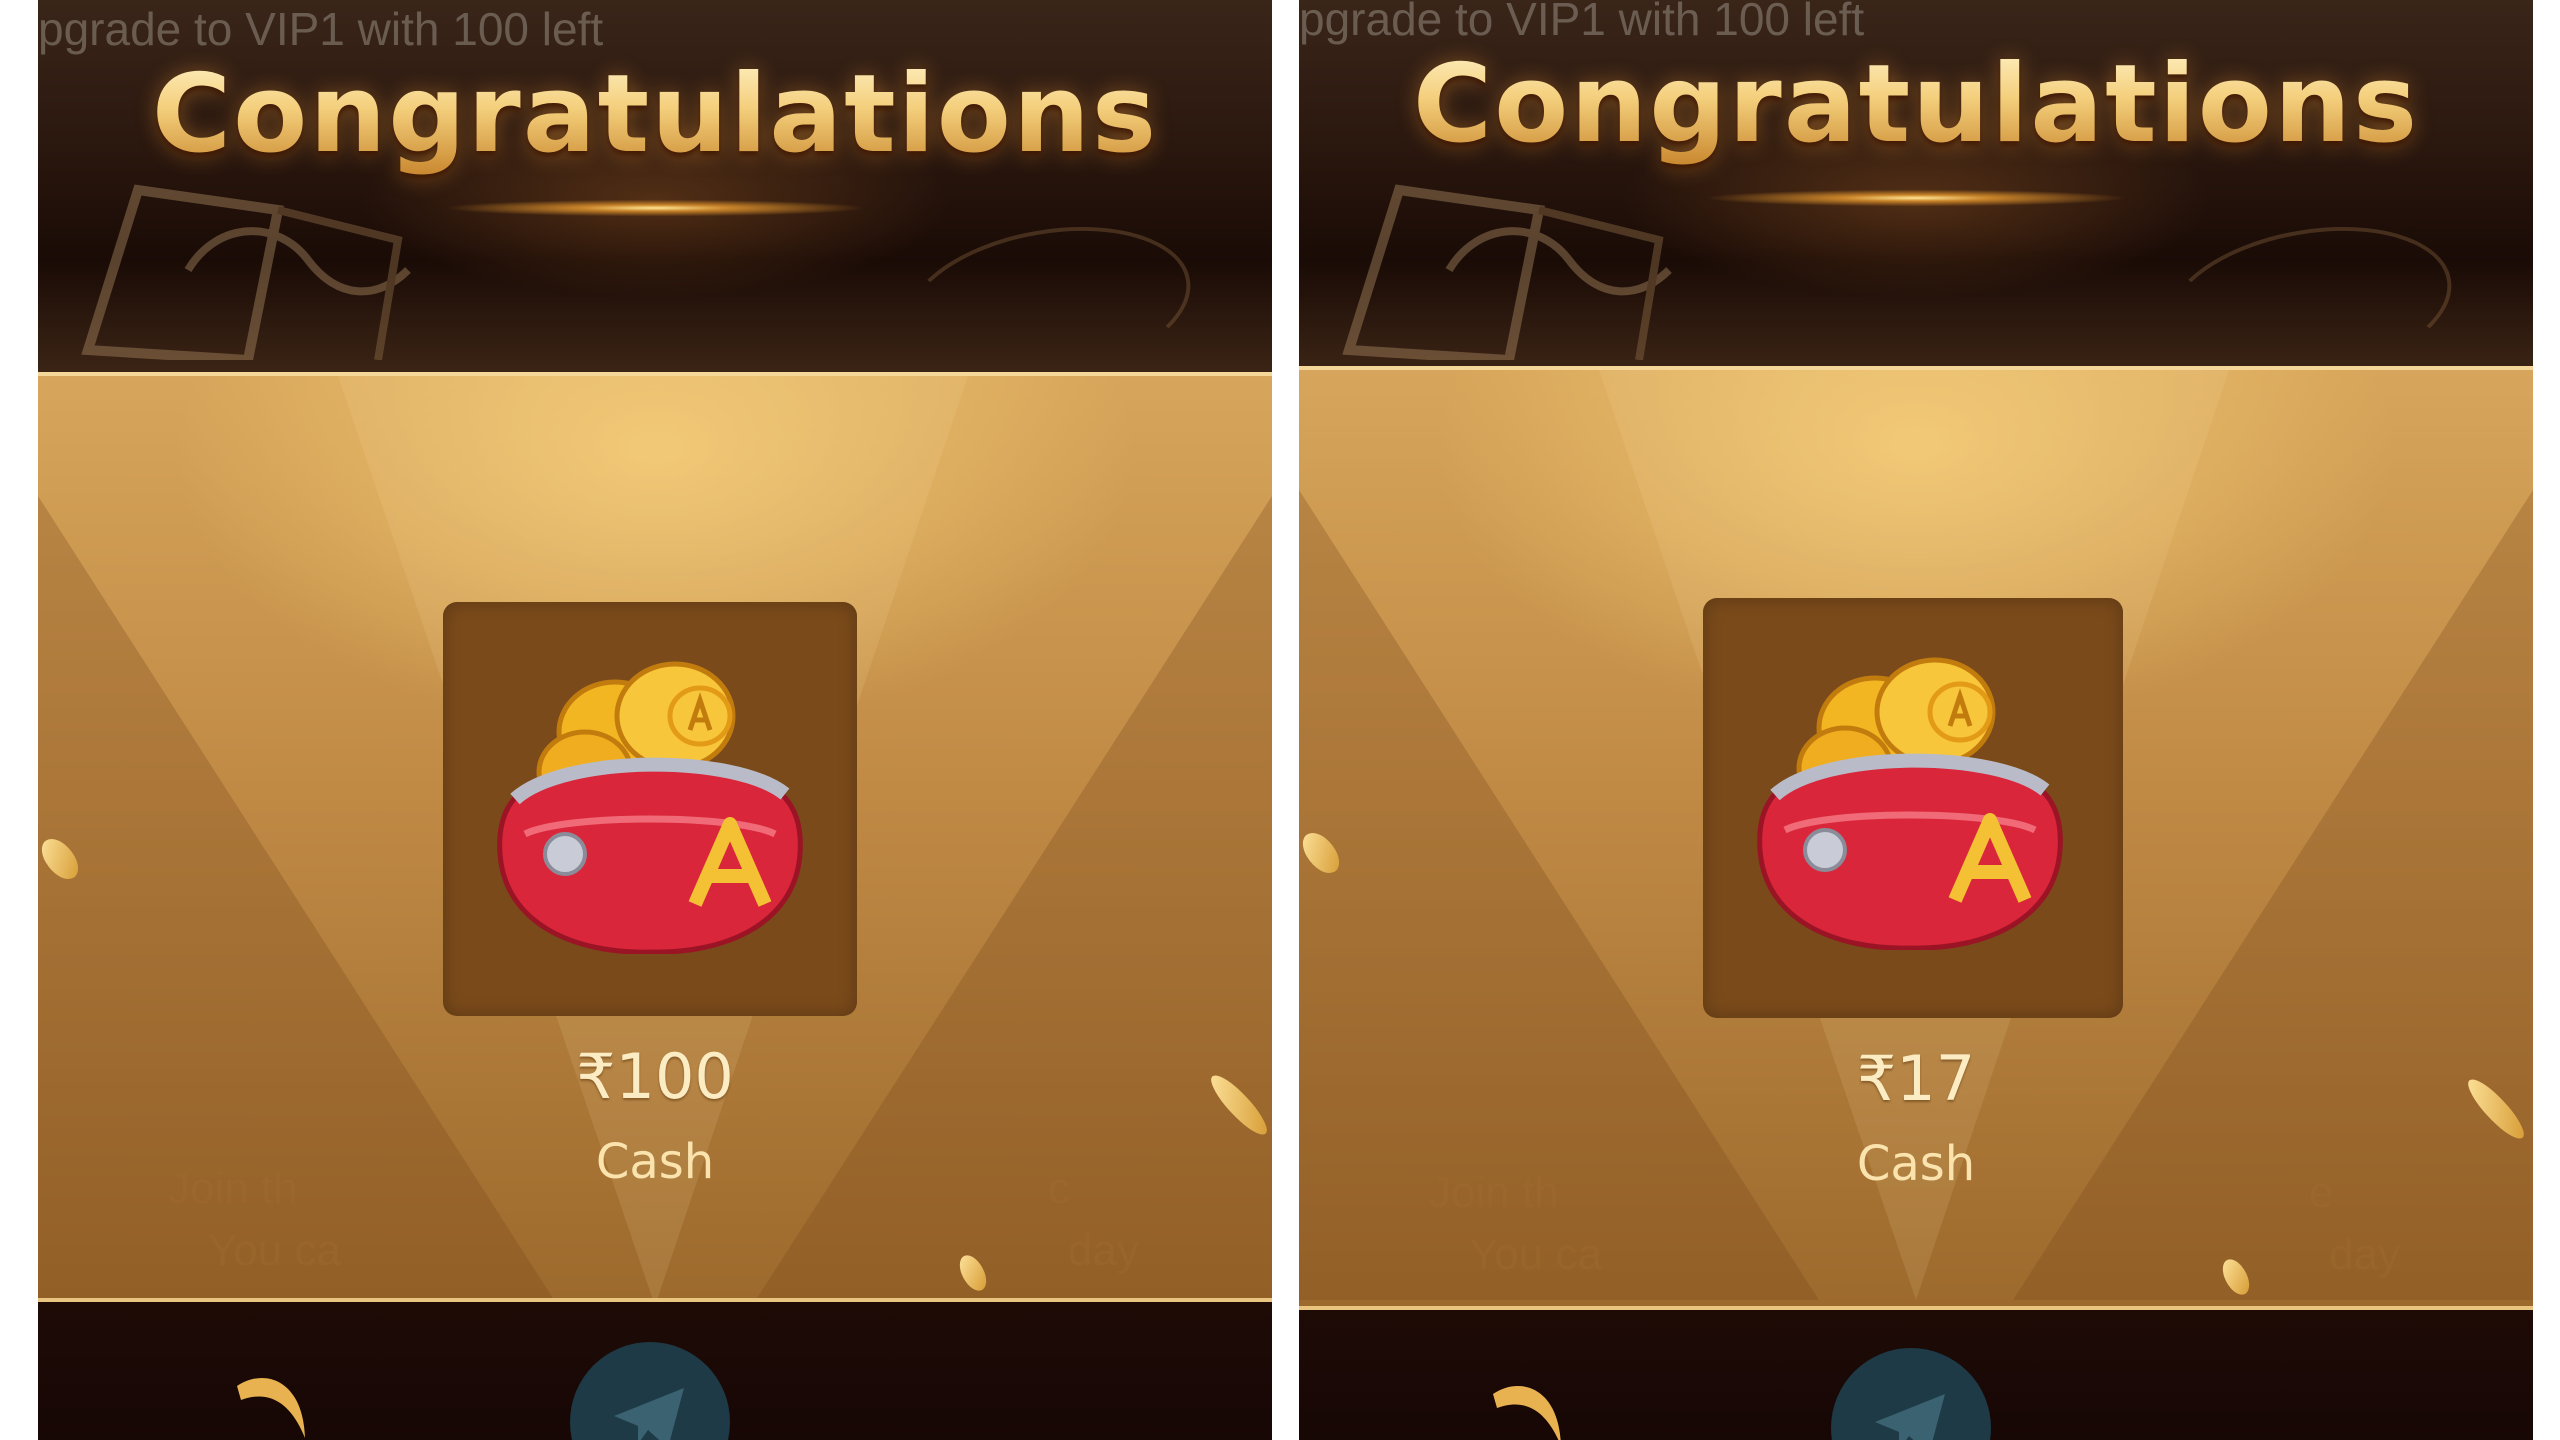  What do you see at coordinates (655, 1076) in the screenshot?
I see `reward-amount: ₹100` at bounding box center [655, 1076].